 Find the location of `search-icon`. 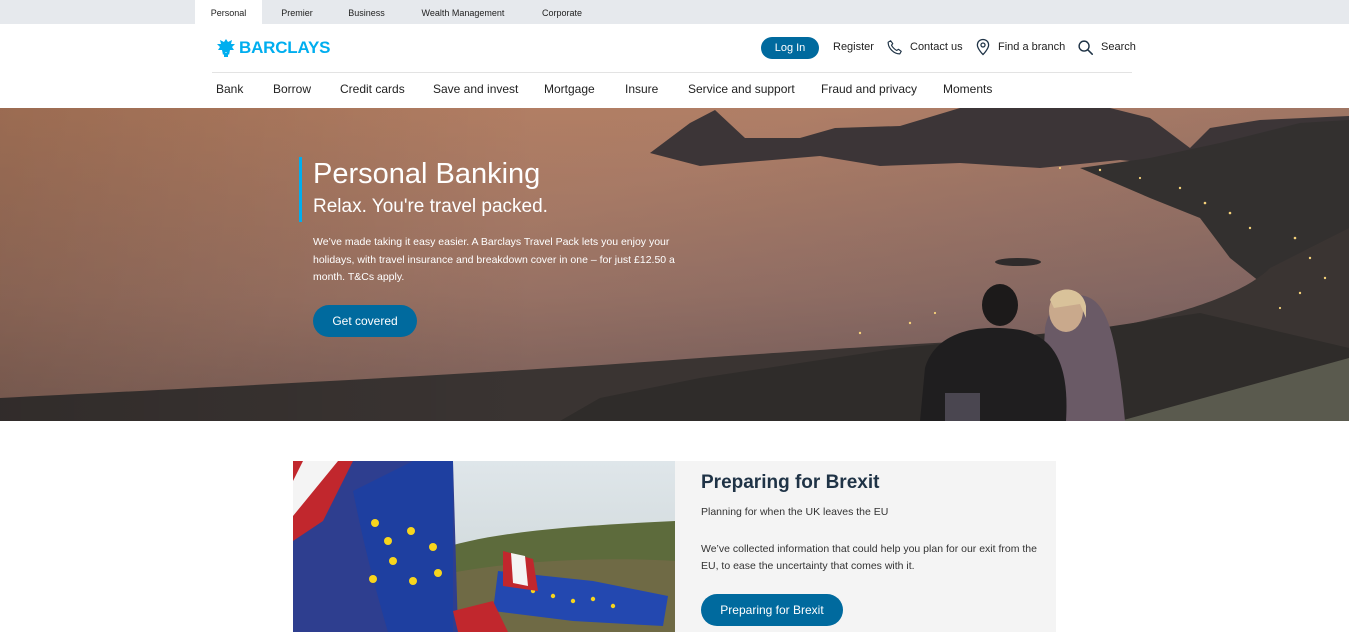

search-icon is located at coordinates (1086, 47).